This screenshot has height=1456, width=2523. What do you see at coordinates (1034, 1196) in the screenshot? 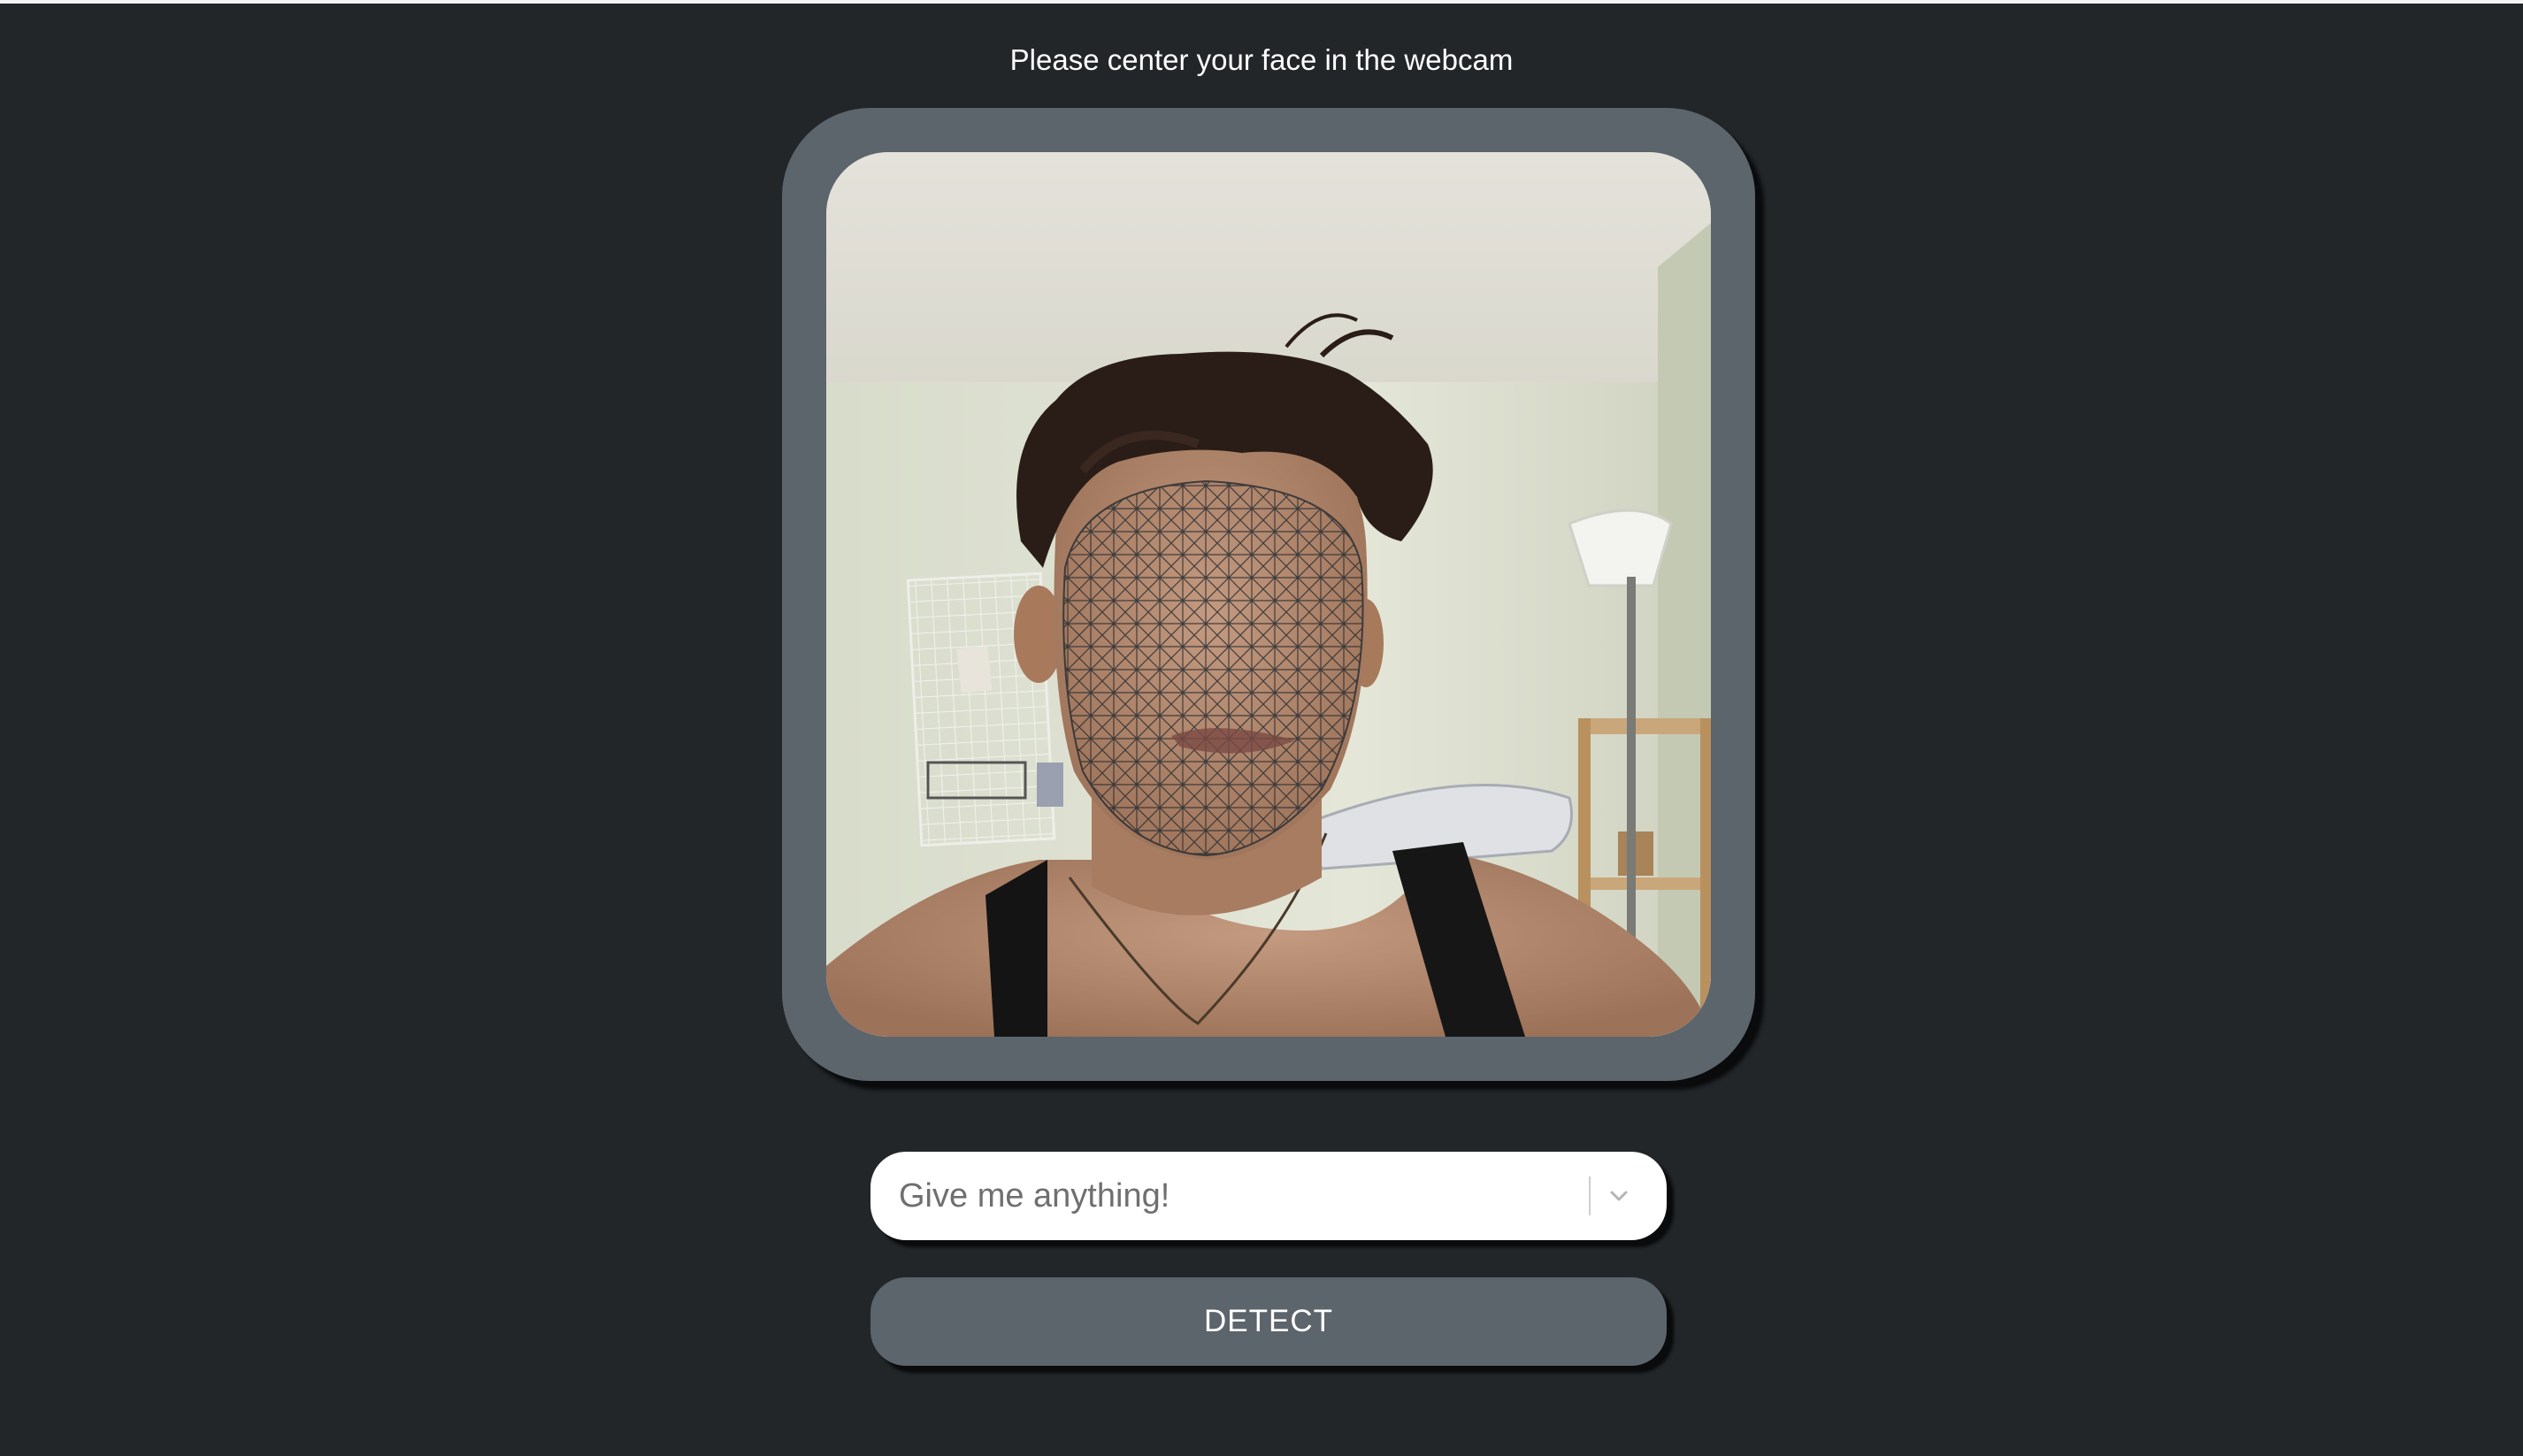
I see `select-placeholder: Give me anything!` at bounding box center [1034, 1196].